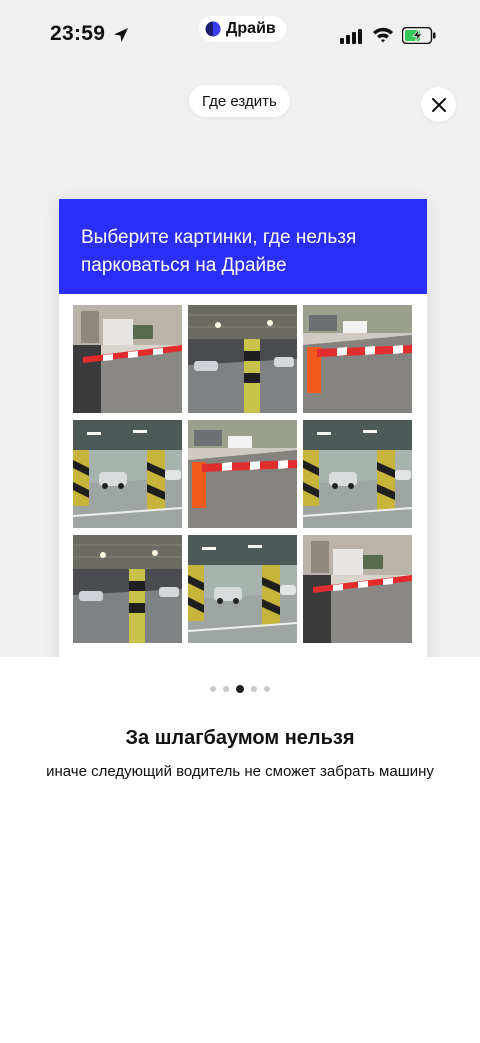  I want to click on where-to-drive-button: Где ездить, so click(239, 101).